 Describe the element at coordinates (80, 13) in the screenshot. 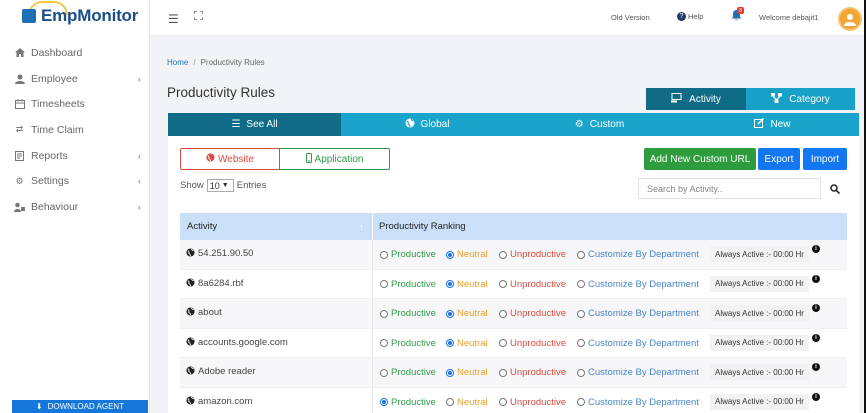

I see `logo: EmpMonitor` at that location.